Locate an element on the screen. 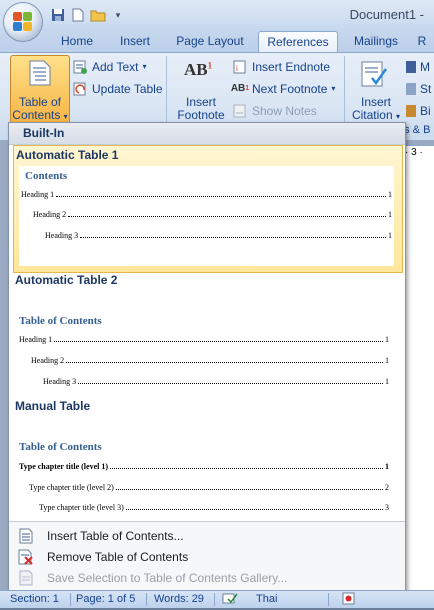 This screenshot has width=434, height=610. office-button is located at coordinates (23, 22).